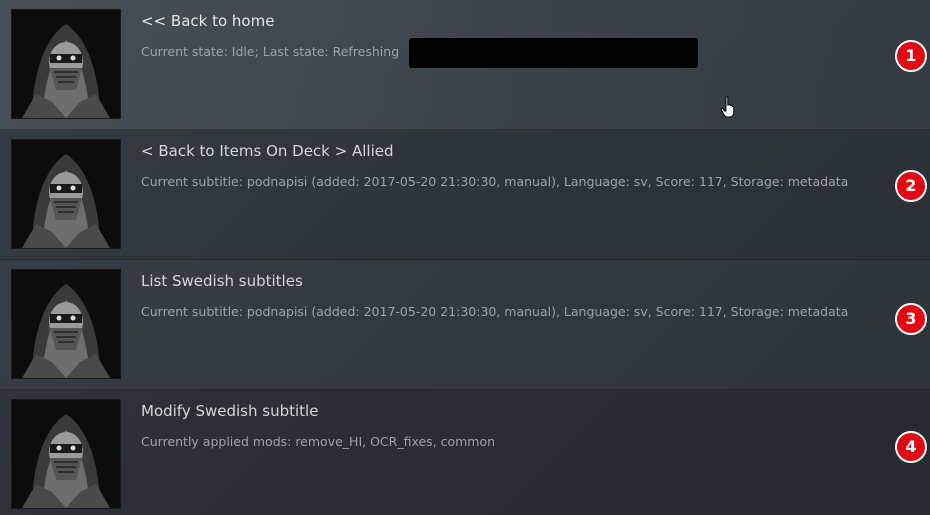 This screenshot has width=930, height=515. I want to click on number-badge: 2, so click(911, 186).